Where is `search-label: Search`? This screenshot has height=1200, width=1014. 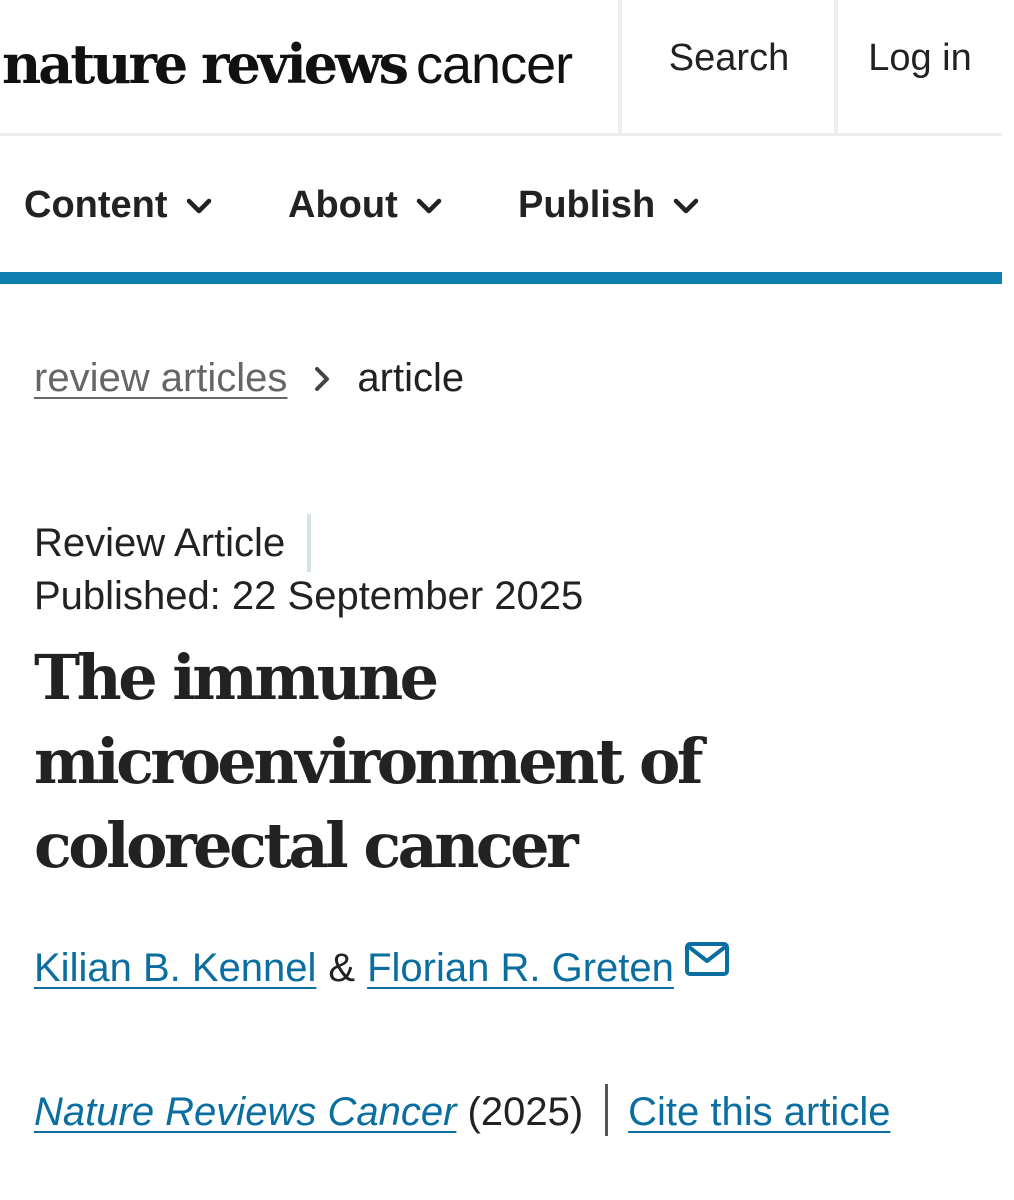
search-label: Search is located at coordinates (729, 58).